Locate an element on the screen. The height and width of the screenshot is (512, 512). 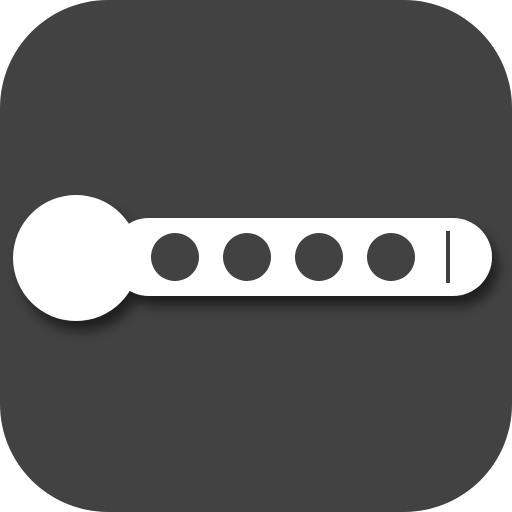
text-cursor is located at coordinates (448, 257).